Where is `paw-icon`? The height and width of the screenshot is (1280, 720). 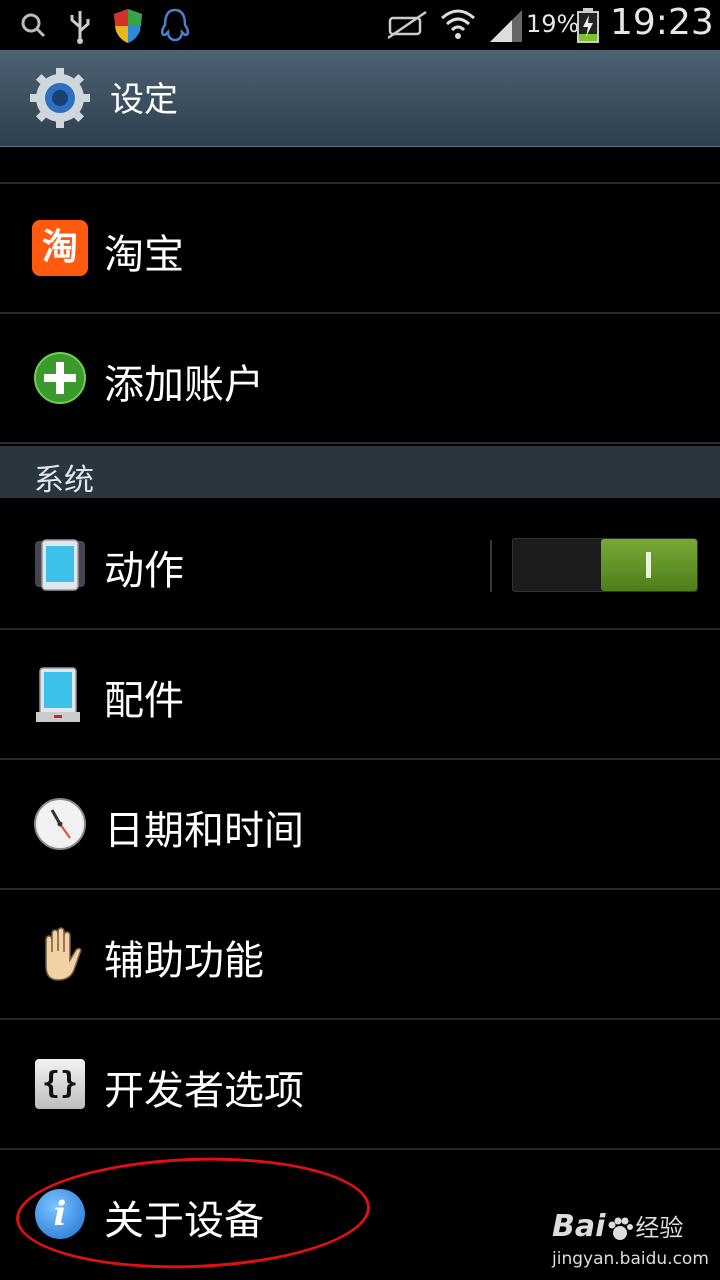 paw-icon is located at coordinates (620, 1232).